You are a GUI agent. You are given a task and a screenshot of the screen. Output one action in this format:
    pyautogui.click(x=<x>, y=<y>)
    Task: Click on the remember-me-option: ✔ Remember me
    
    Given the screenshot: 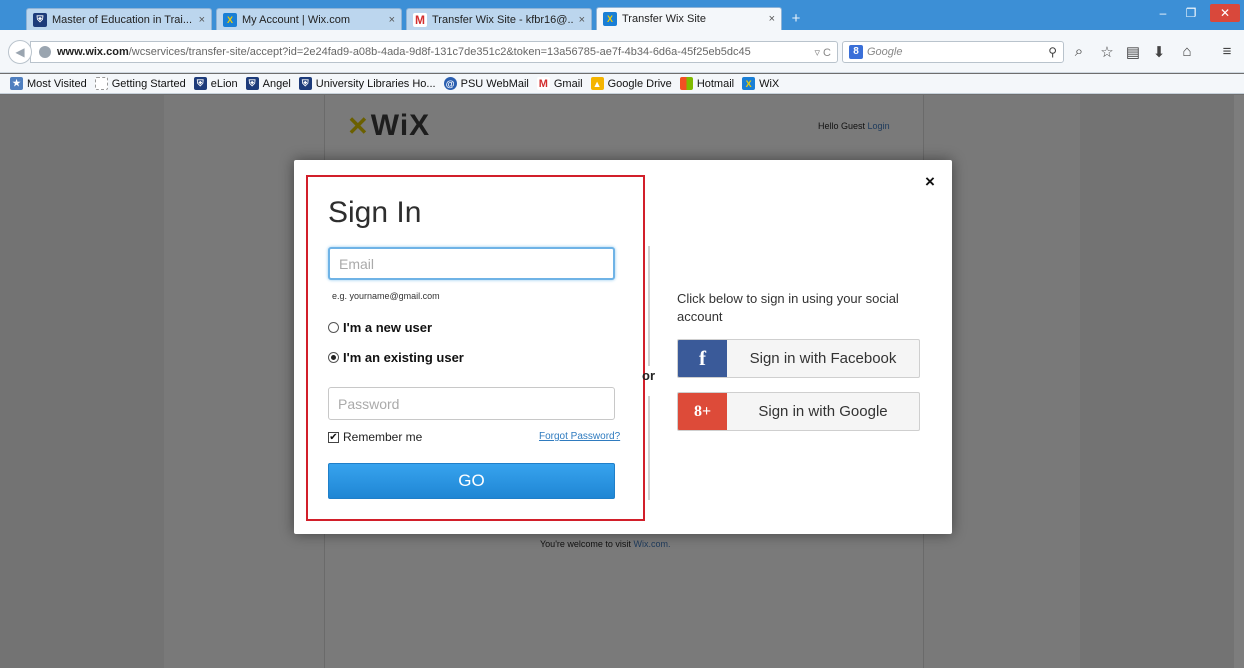 What is the action you would take?
    pyautogui.click(x=375, y=437)
    